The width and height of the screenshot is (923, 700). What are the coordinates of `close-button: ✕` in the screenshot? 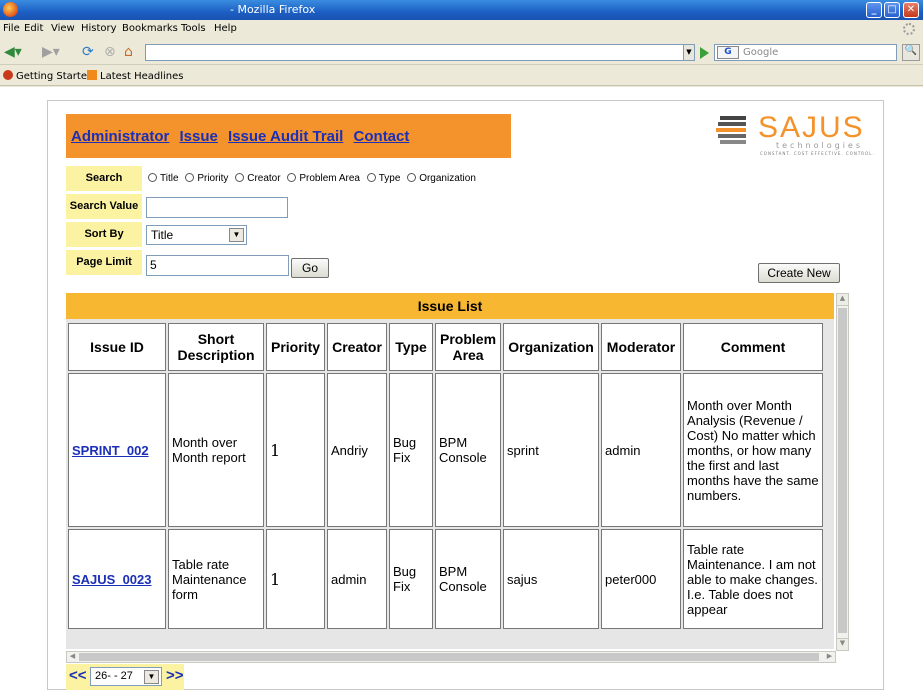 It's located at (911, 10).